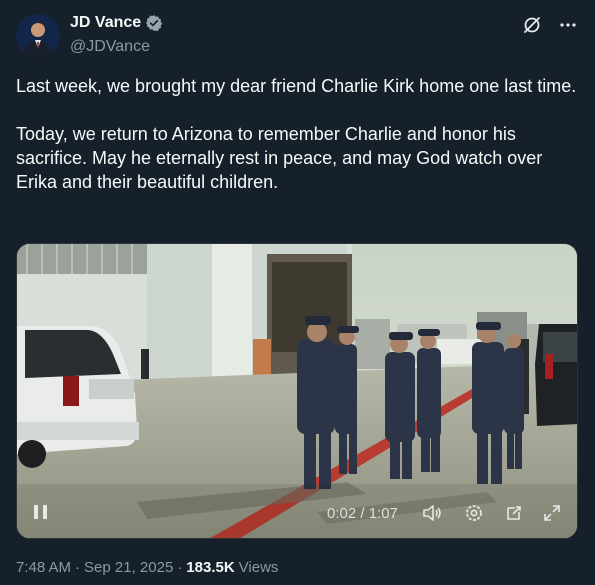 This screenshot has height=585, width=595. Describe the element at coordinates (110, 47) in the screenshot. I see `author-handle: @JDVance` at that location.